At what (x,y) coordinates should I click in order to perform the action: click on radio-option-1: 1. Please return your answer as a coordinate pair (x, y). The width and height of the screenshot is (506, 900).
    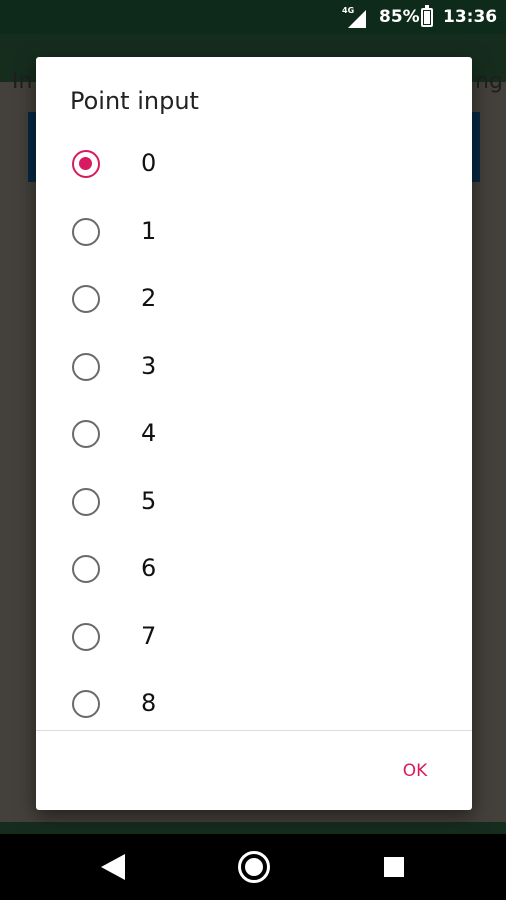
    Looking at the image, I should click on (254, 231).